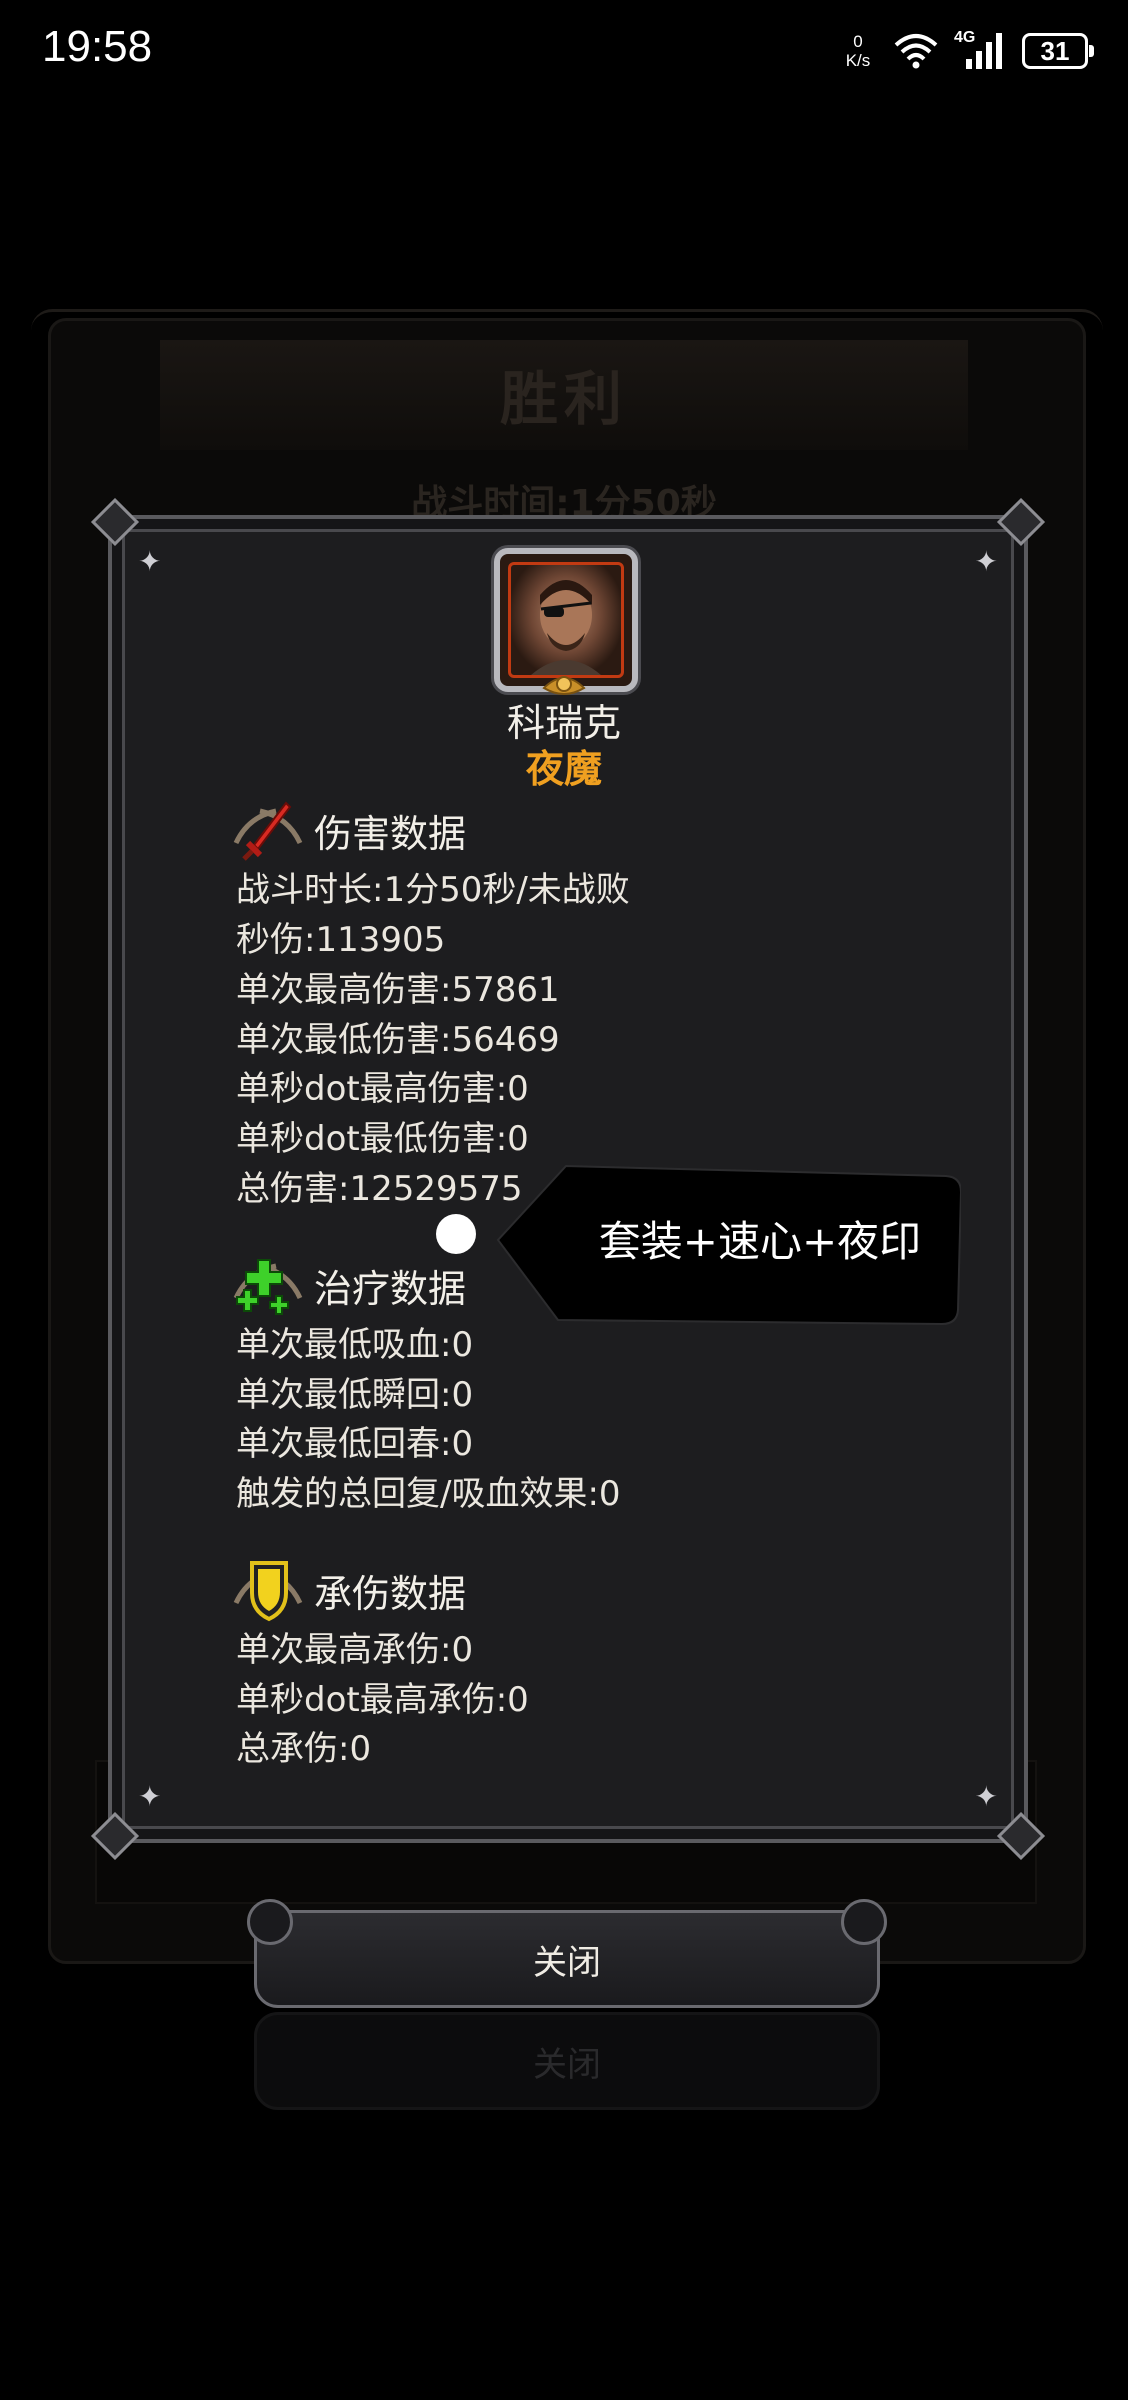 The height and width of the screenshot is (2400, 1128). I want to click on close-button-reflection-label: 关闭, so click(567, 2064).